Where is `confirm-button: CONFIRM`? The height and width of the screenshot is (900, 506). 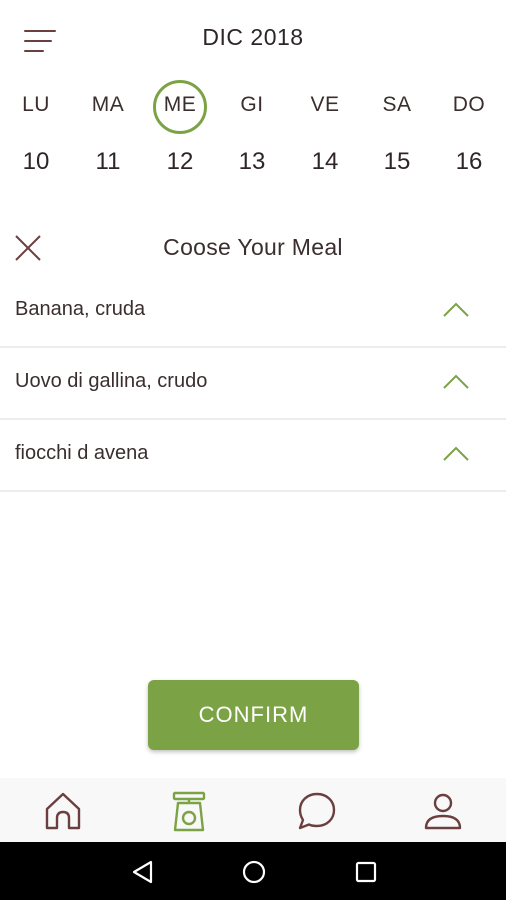
confirm-button: CONFIRM is located at coordinates (253, 715).